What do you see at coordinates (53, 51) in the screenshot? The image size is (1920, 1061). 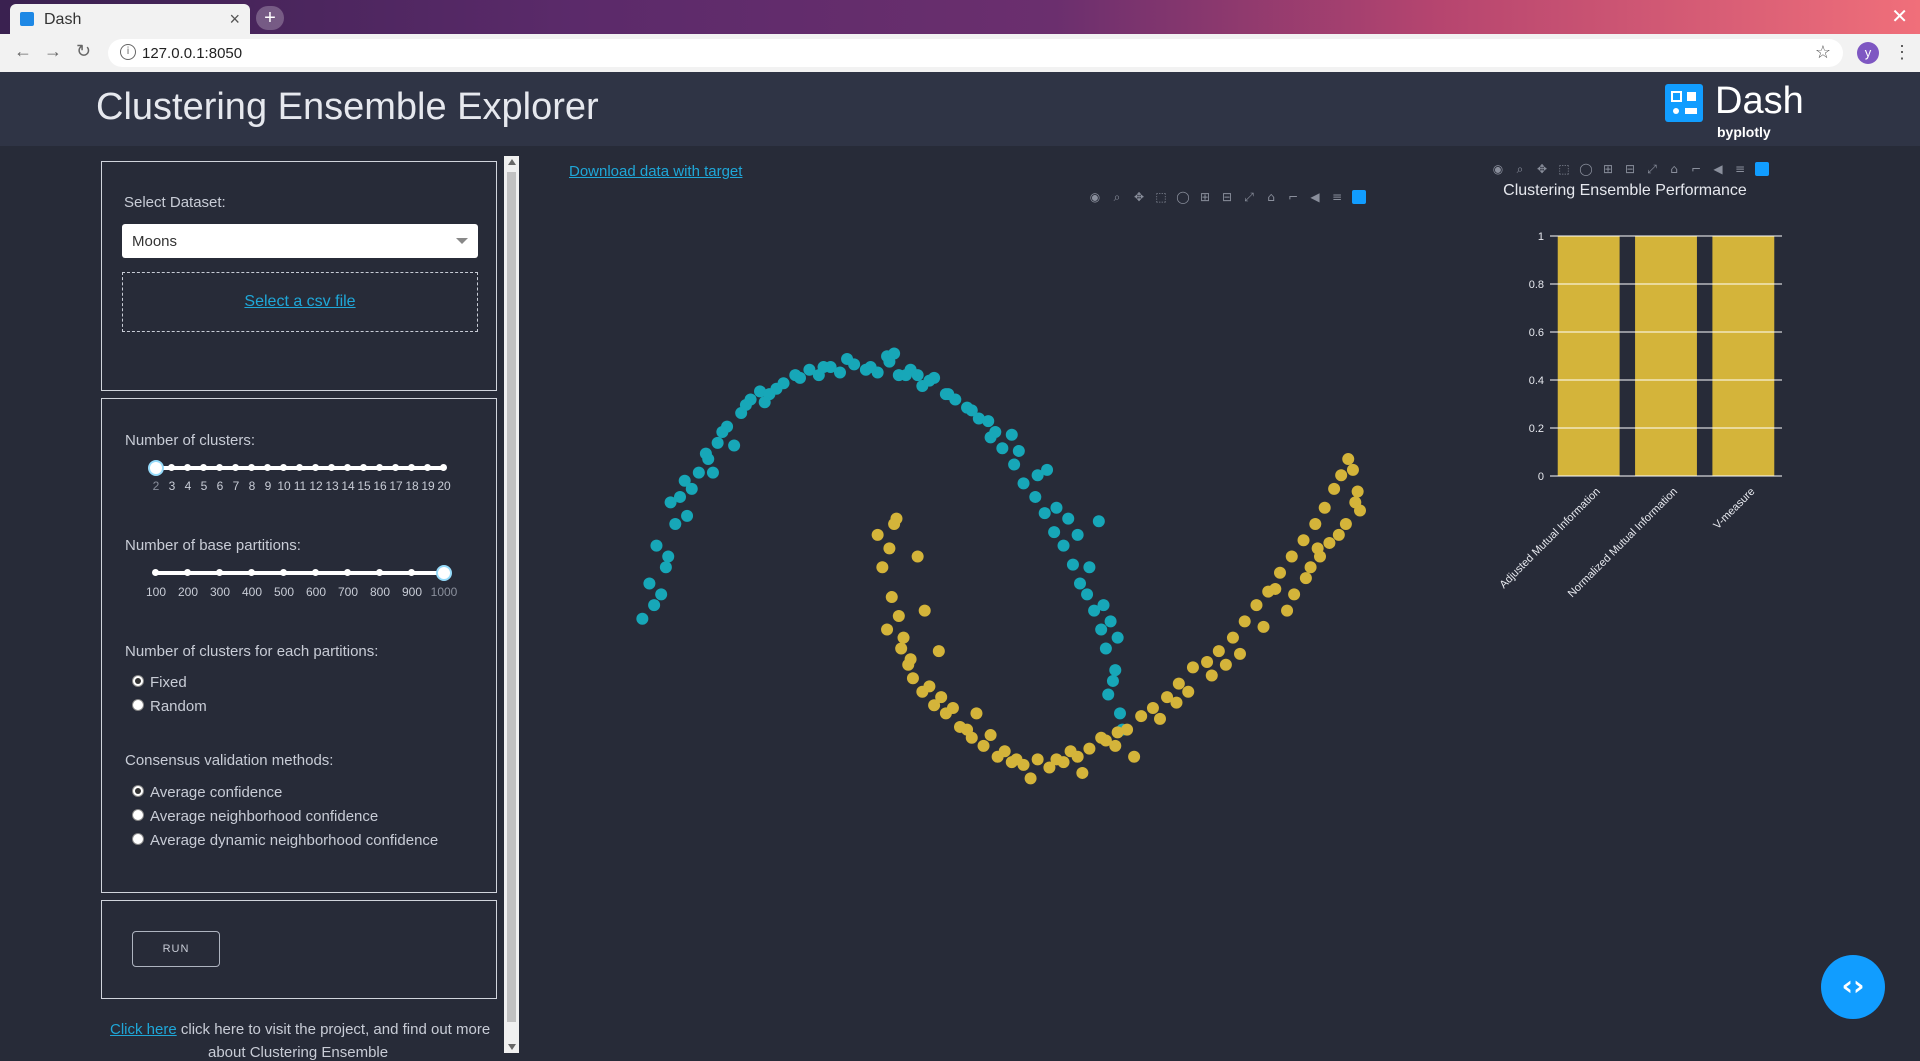 I see `forward-icon: →` at bounding box center [53, 51].